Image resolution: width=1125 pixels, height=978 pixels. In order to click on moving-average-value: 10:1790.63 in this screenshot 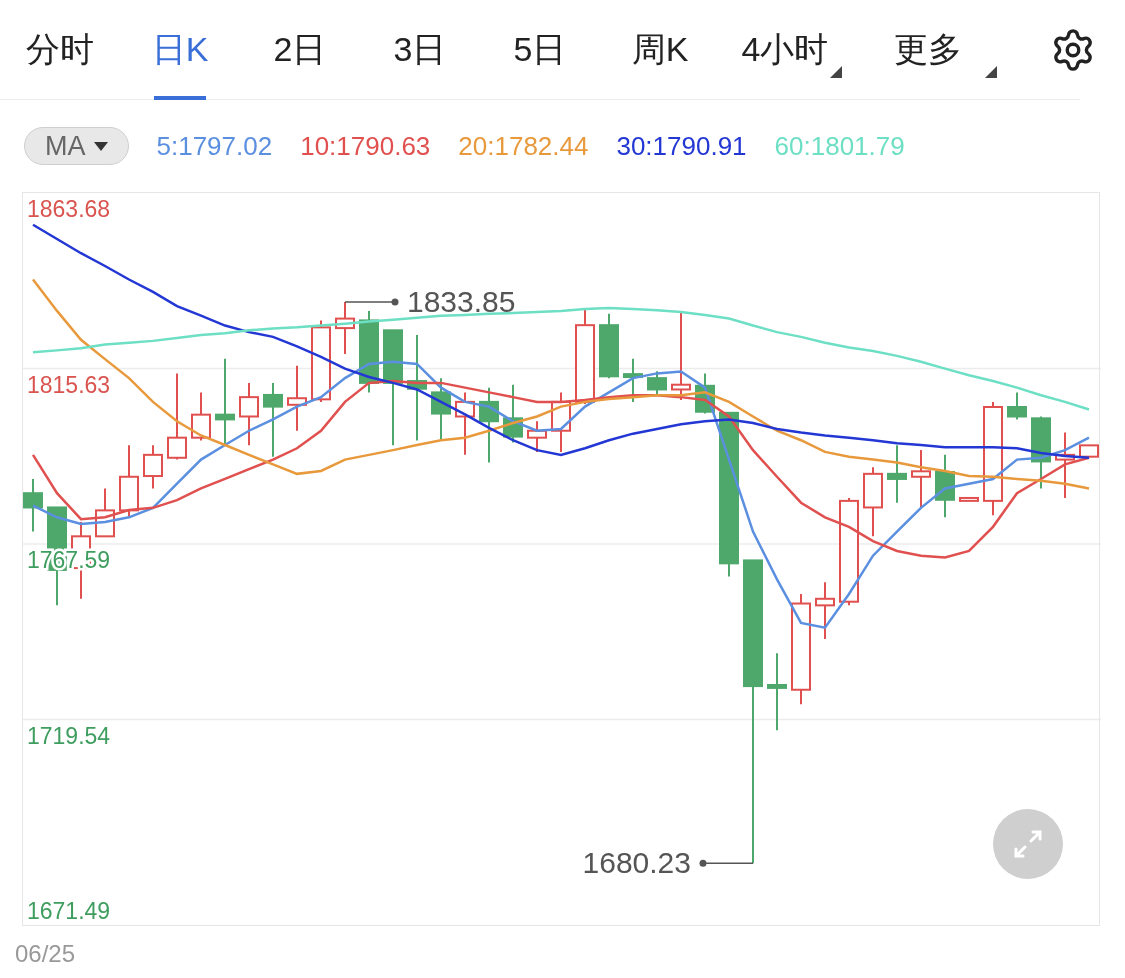, I will do `click(365, 146)`.